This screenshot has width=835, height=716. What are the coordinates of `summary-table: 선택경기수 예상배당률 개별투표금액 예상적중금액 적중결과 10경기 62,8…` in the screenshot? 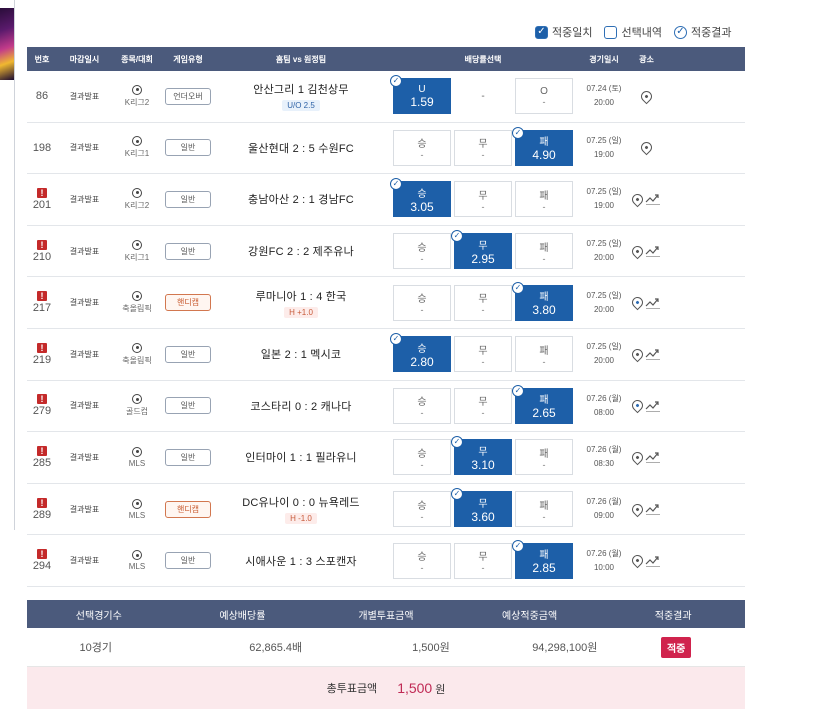 It's located at (386, 654).